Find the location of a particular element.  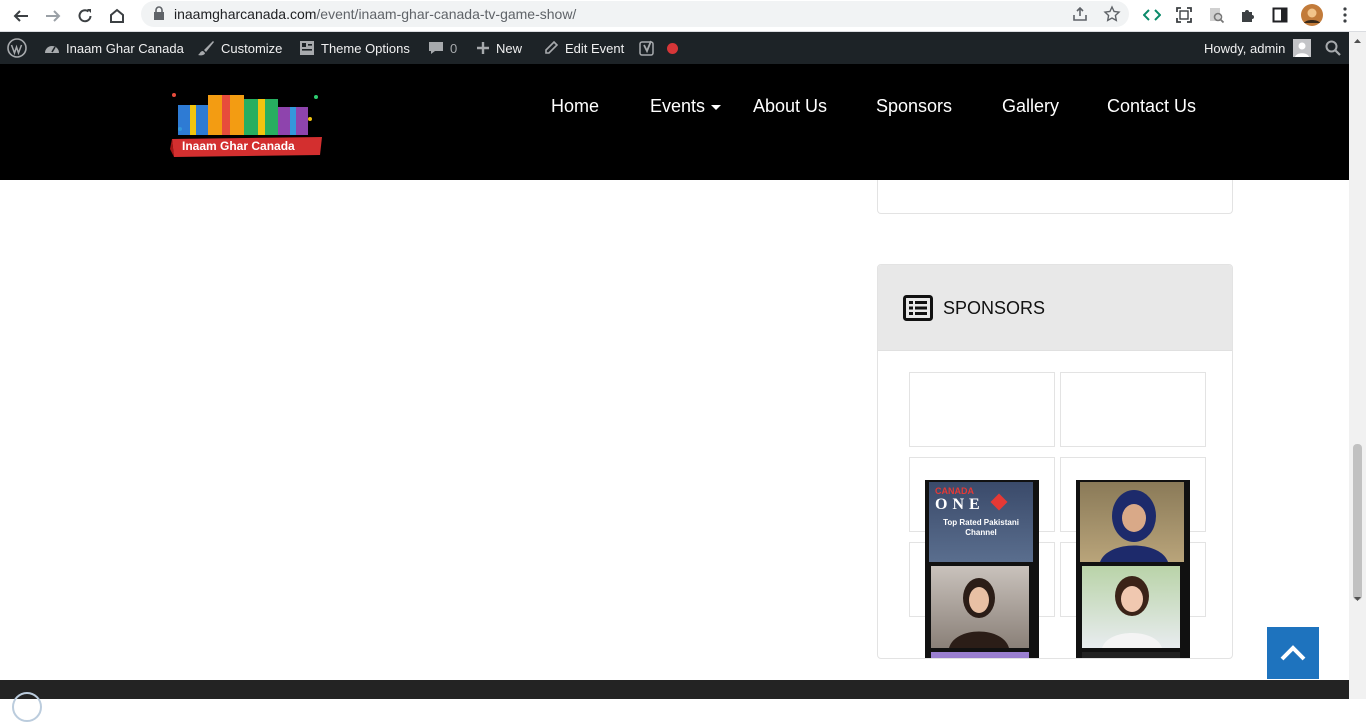

back-to-top-button is located at coordinates (1293, 653).